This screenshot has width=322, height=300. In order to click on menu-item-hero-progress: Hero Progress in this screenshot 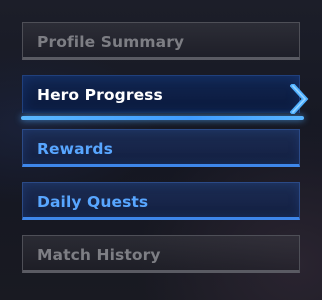, I will do `click(161, 94)`.